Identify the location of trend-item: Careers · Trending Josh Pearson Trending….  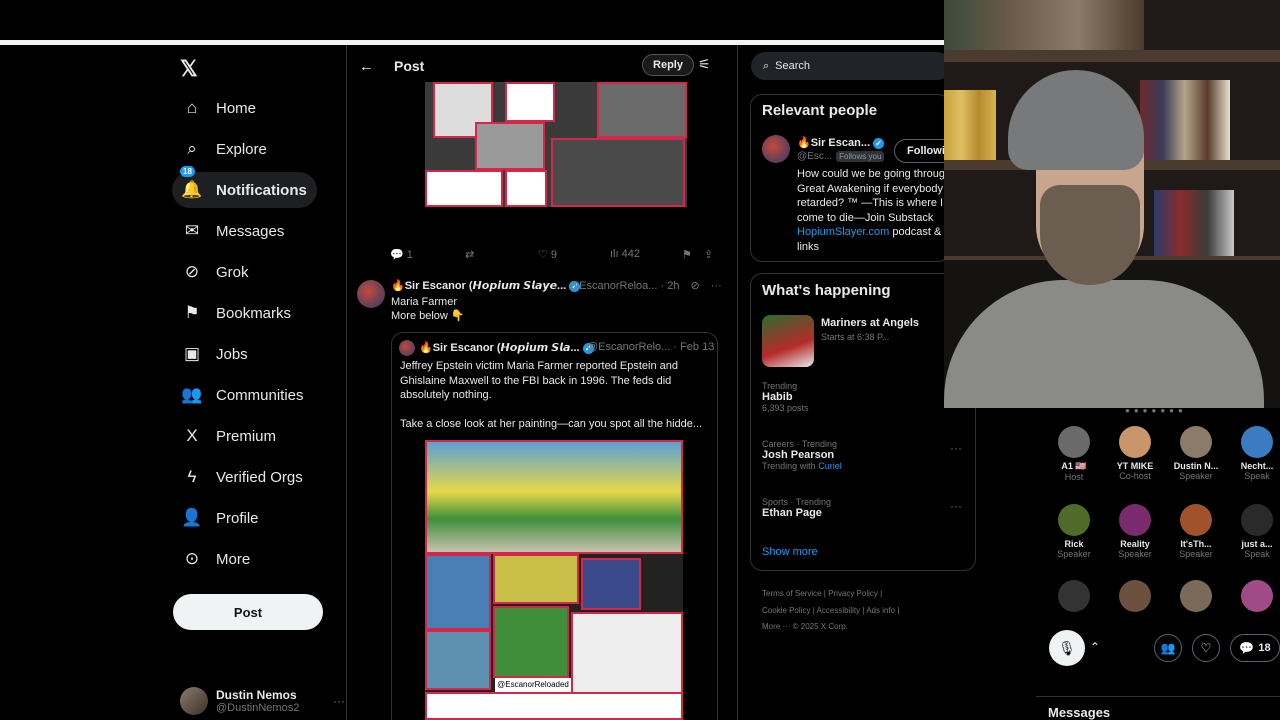
(867, 455).